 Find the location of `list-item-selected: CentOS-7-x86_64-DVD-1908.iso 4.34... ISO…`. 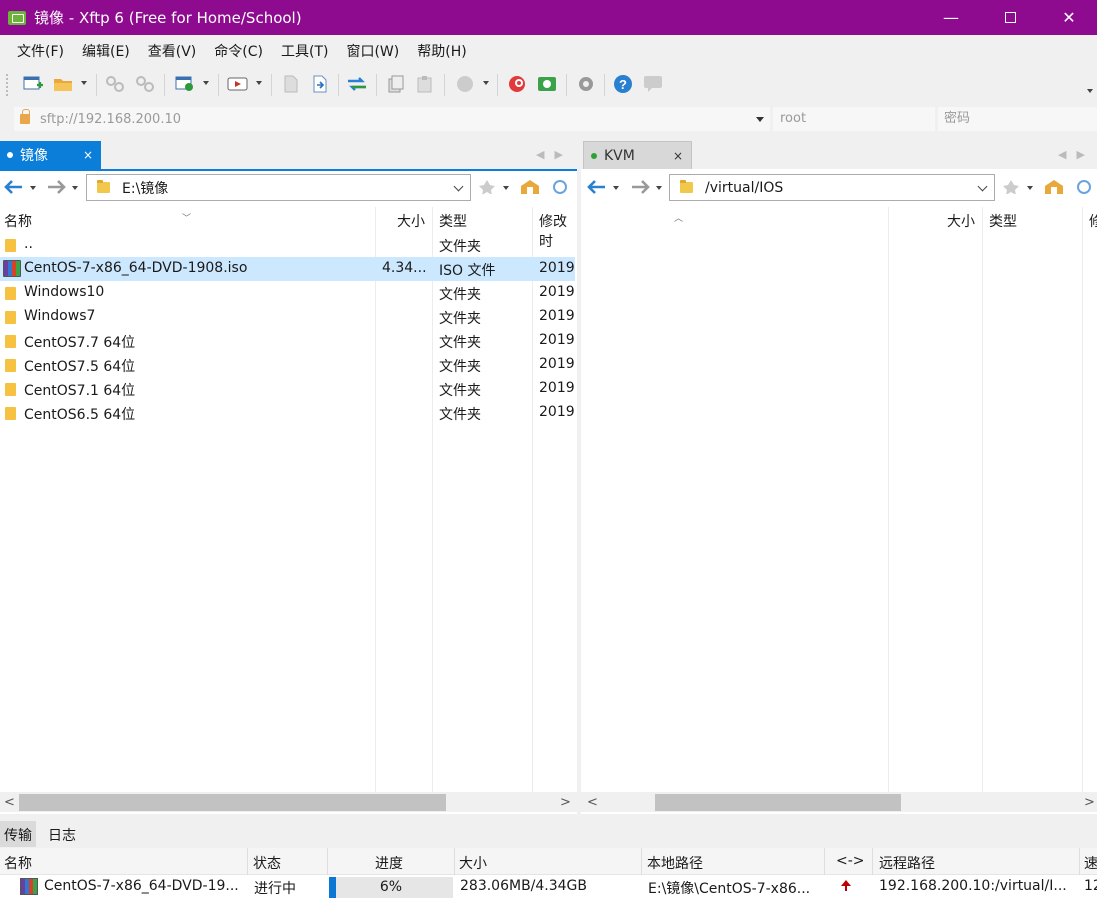

list-item-selected: CentOS-7-x86_64-DVD-1908.iso 4.34... ISO… is located at coordinates (287, 269).